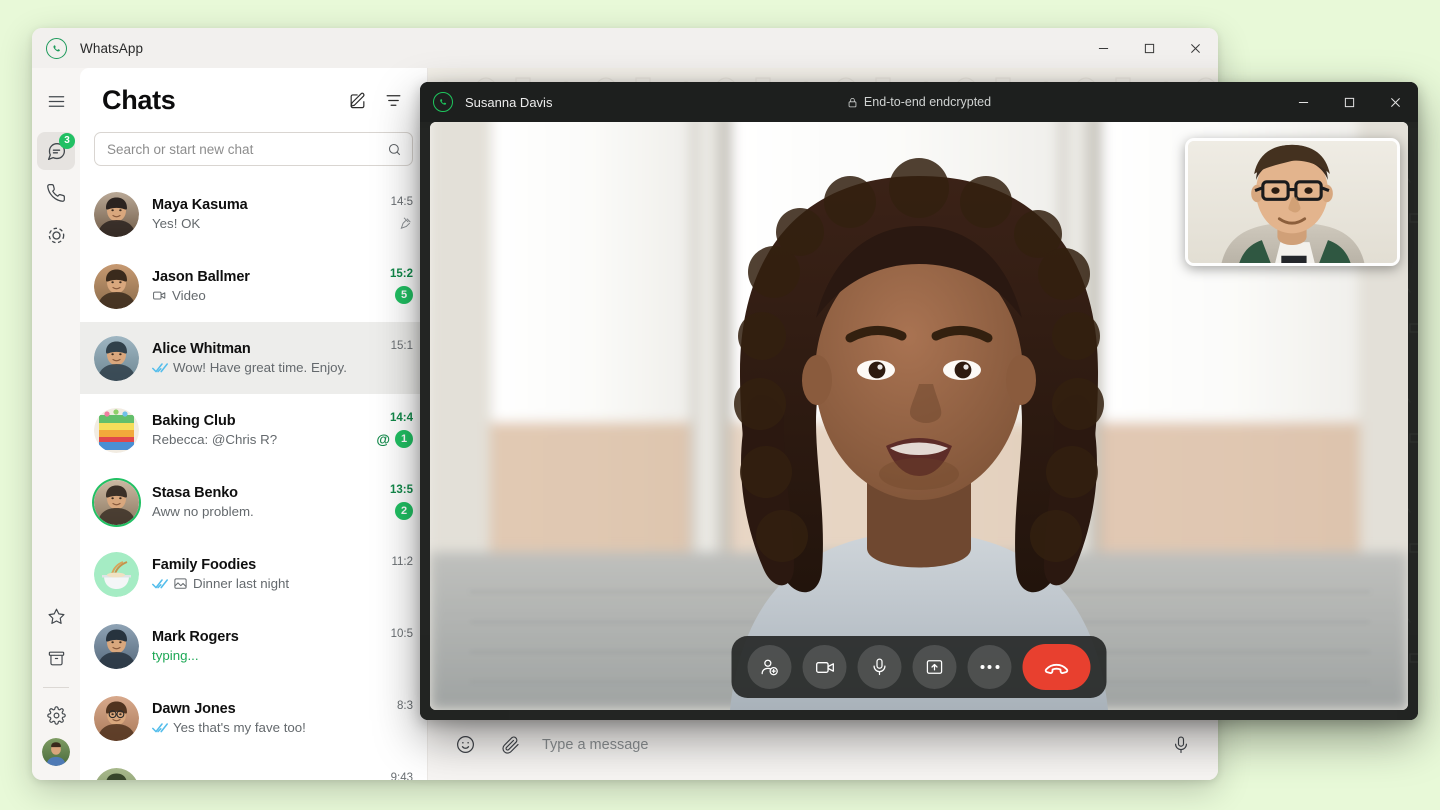  Describe the element at coordinates (56, 193) in the screenshot. I see `sidebar-item-calls` at that location.